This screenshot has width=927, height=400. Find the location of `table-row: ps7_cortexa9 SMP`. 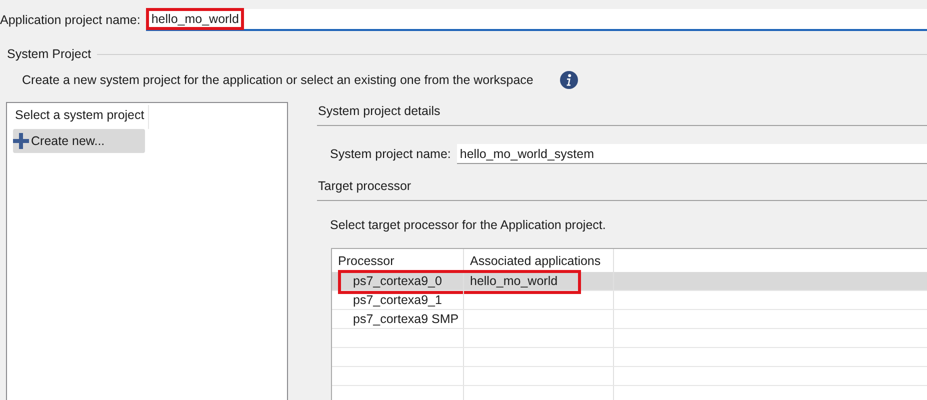

table-row: ps7_cortexa9 SMP is located at coordinates (629, 319).